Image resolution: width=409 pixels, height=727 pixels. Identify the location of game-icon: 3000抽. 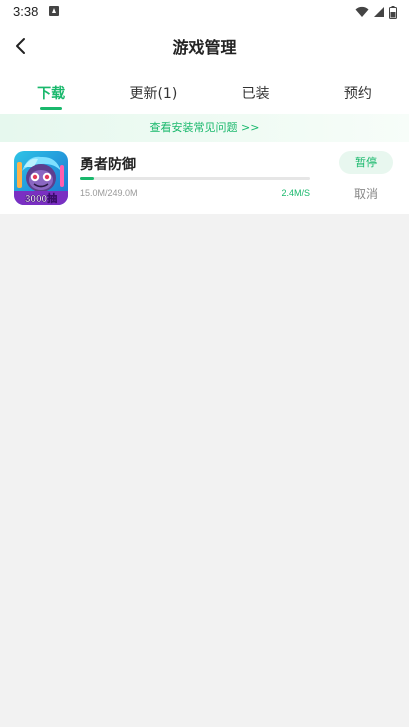
(41, 178).